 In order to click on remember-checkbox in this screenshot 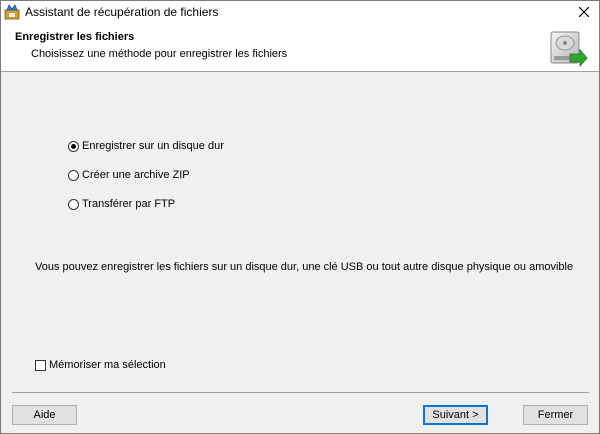, I will do `click(40, 365)`.